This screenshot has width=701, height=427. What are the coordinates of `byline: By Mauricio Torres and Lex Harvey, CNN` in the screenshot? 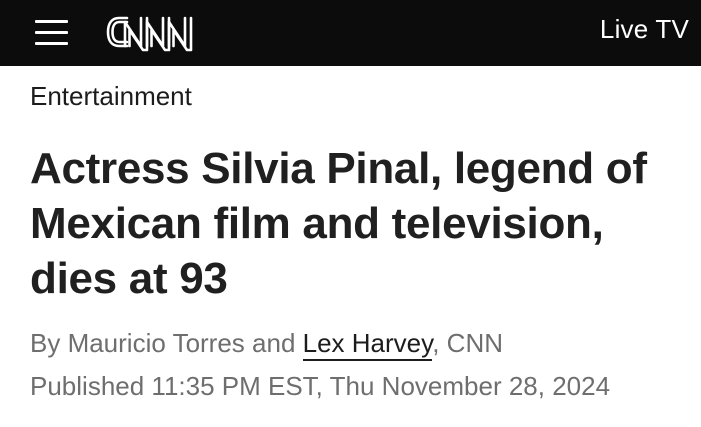 It's located at (266, 344).